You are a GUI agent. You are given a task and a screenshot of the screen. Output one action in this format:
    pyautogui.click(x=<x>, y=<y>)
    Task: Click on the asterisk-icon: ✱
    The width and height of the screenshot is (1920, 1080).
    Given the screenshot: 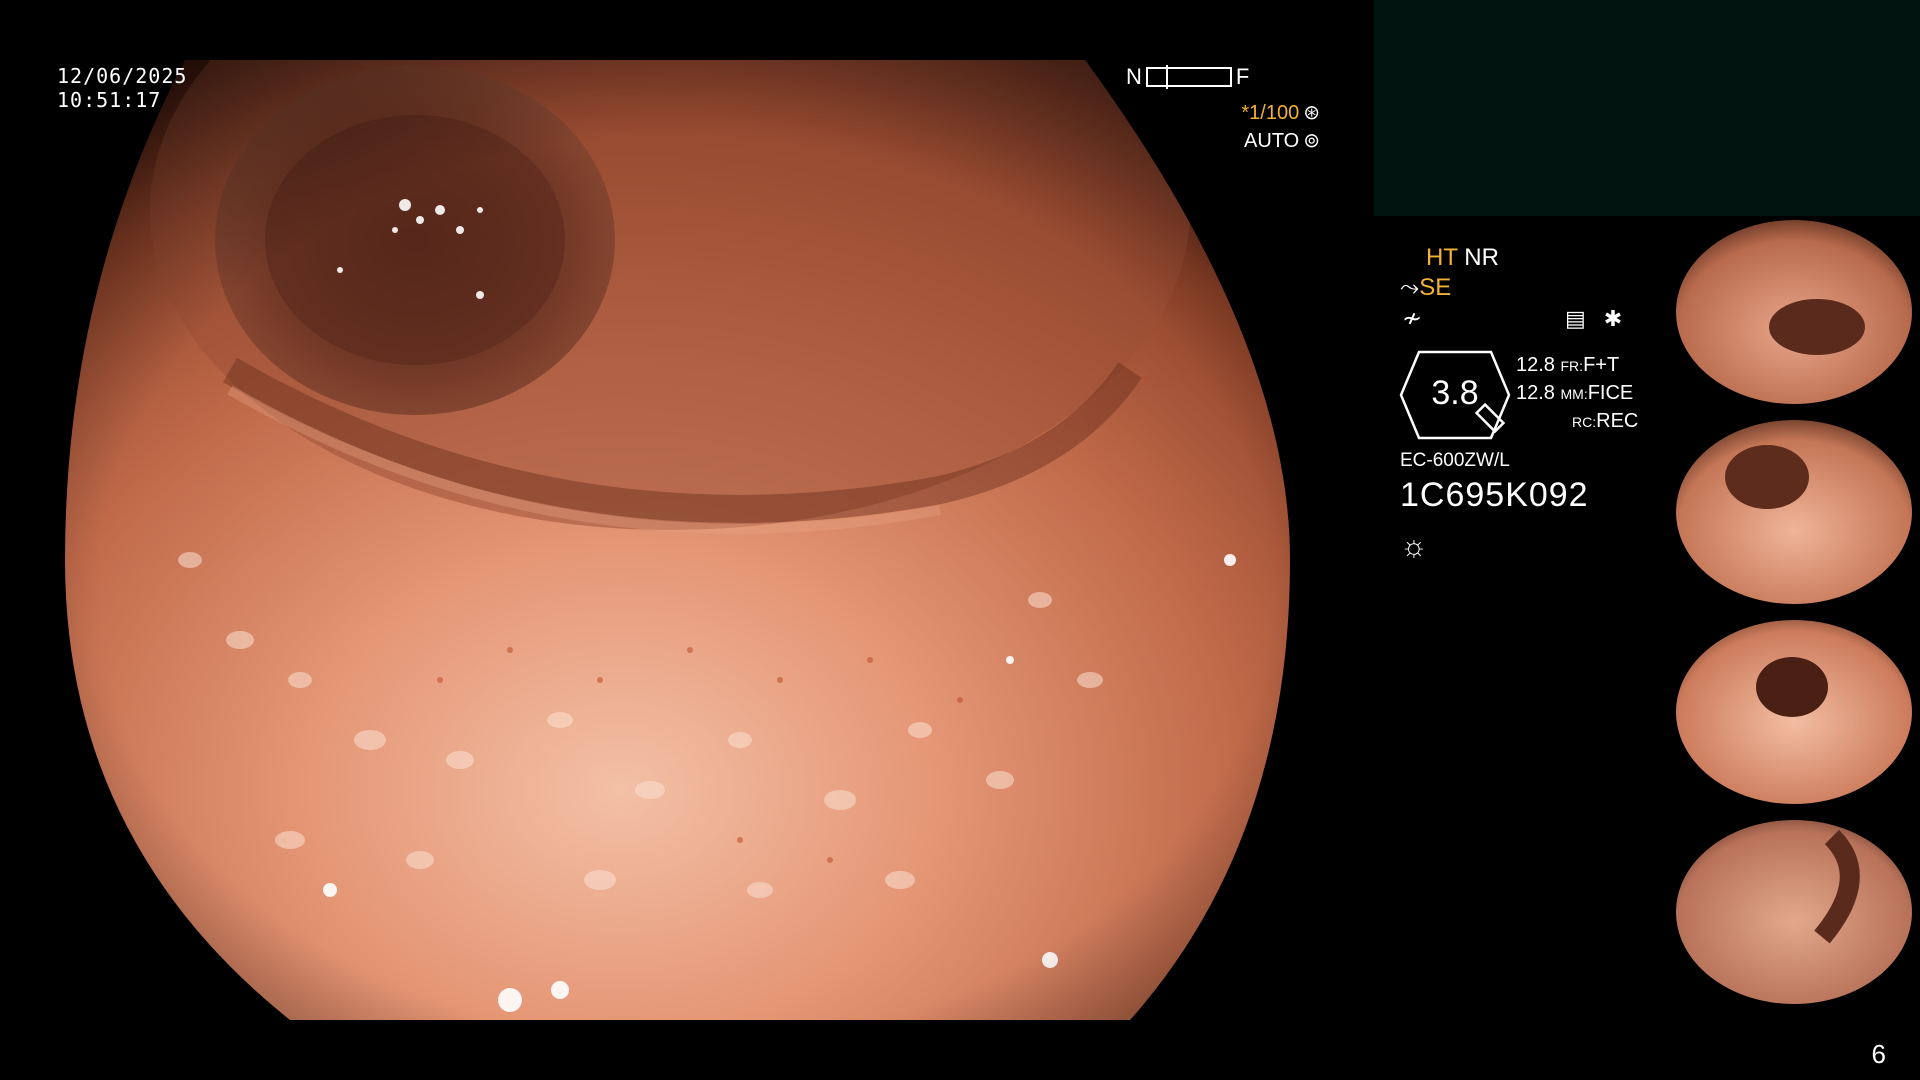 What is the action you would take?
    pyautogui.click(x=1613, y=318)
    